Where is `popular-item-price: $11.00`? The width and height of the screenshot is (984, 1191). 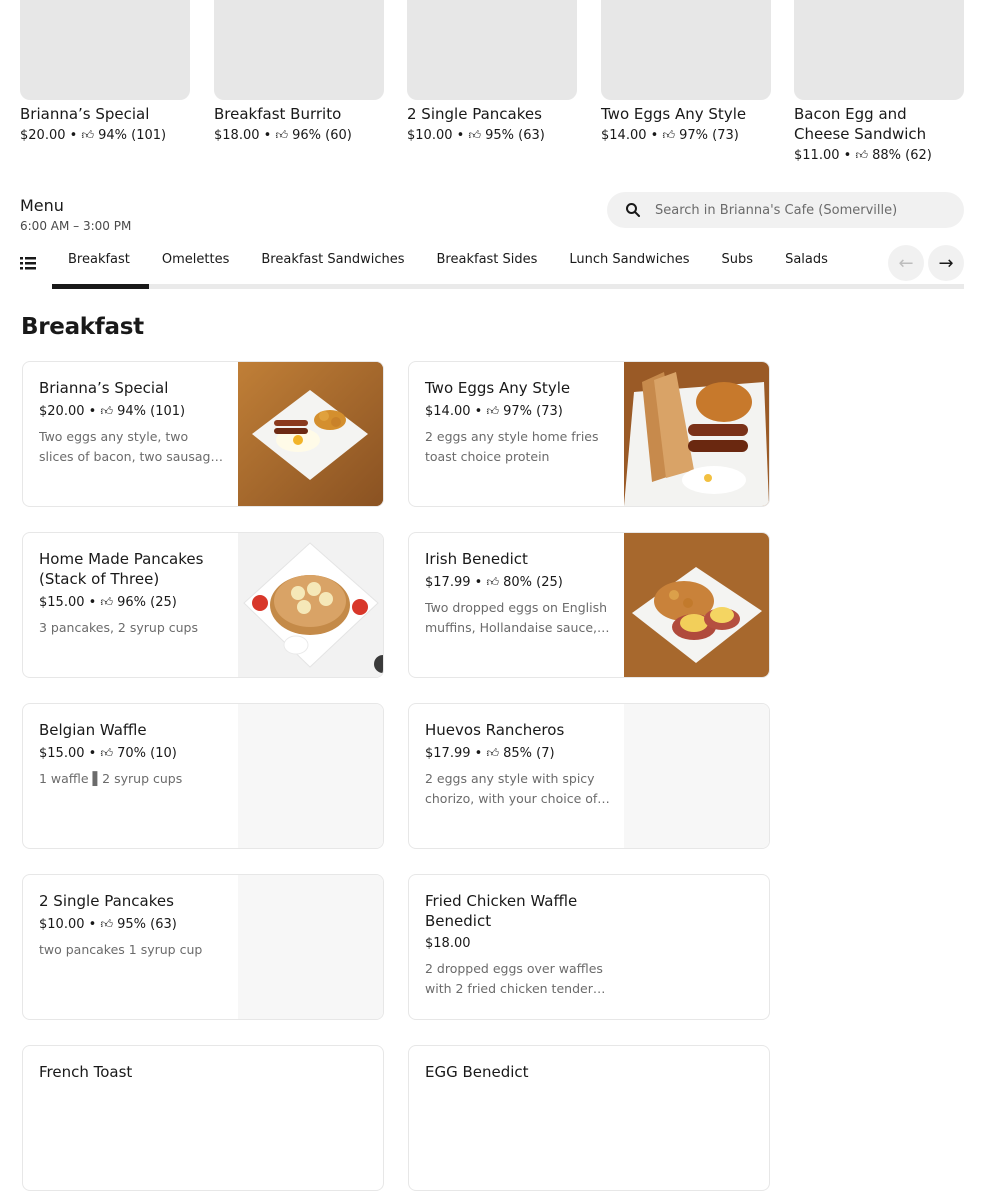 popular-item-price: $11.00 is located at coordinates (817, 155).